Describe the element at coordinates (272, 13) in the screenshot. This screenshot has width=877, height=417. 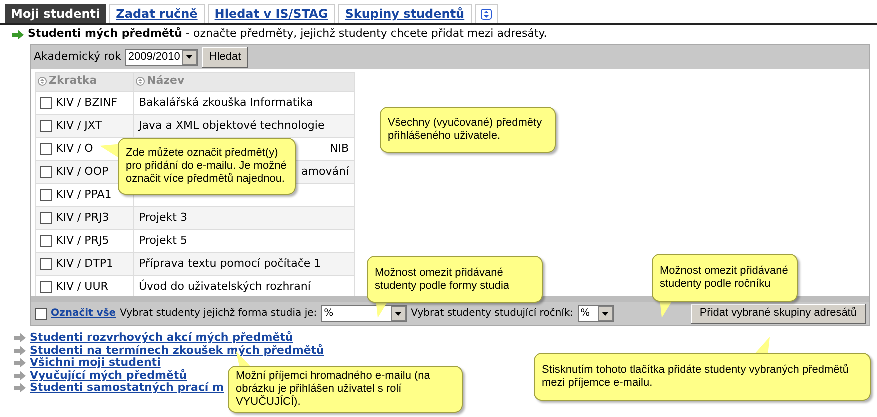
I see `tab: Hledat v IS/STAG` at that location.